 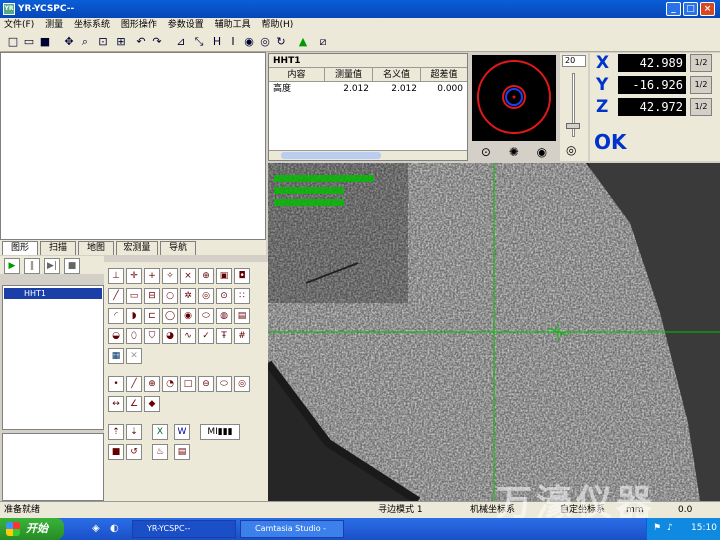 What do you see at coordinates (116, 276) in the screenshot?
I see `probe-icon: ⊥` at bounding box center [116, 276].